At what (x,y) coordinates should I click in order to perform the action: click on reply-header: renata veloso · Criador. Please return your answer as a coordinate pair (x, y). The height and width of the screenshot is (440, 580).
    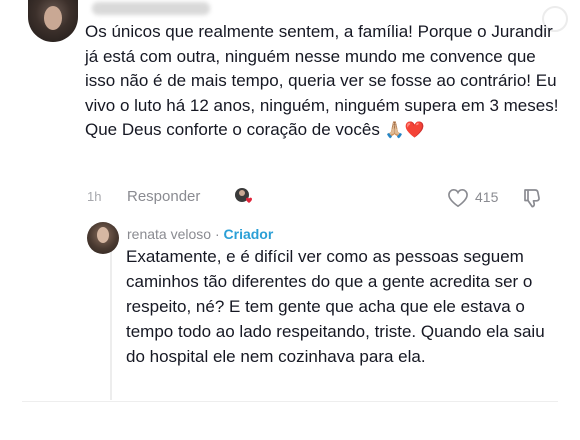
    Looking at the image, I should click on (200, 234).